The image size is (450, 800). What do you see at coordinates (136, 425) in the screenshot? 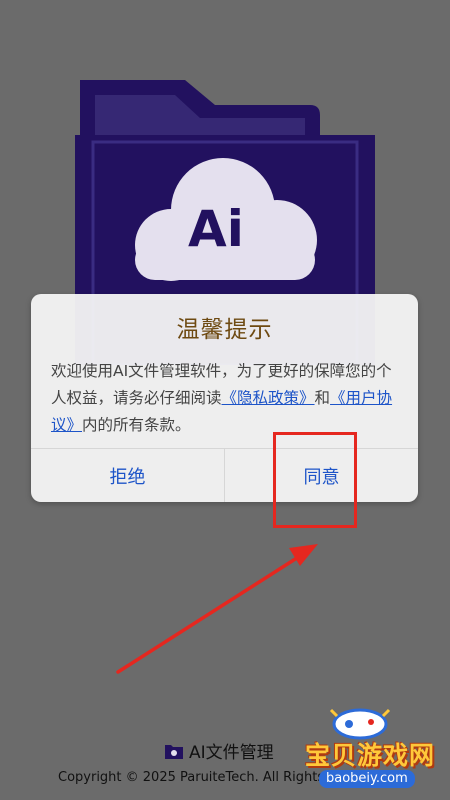
I see `message-text-2: 内的所有条款。` at bounding box center [136, 425].